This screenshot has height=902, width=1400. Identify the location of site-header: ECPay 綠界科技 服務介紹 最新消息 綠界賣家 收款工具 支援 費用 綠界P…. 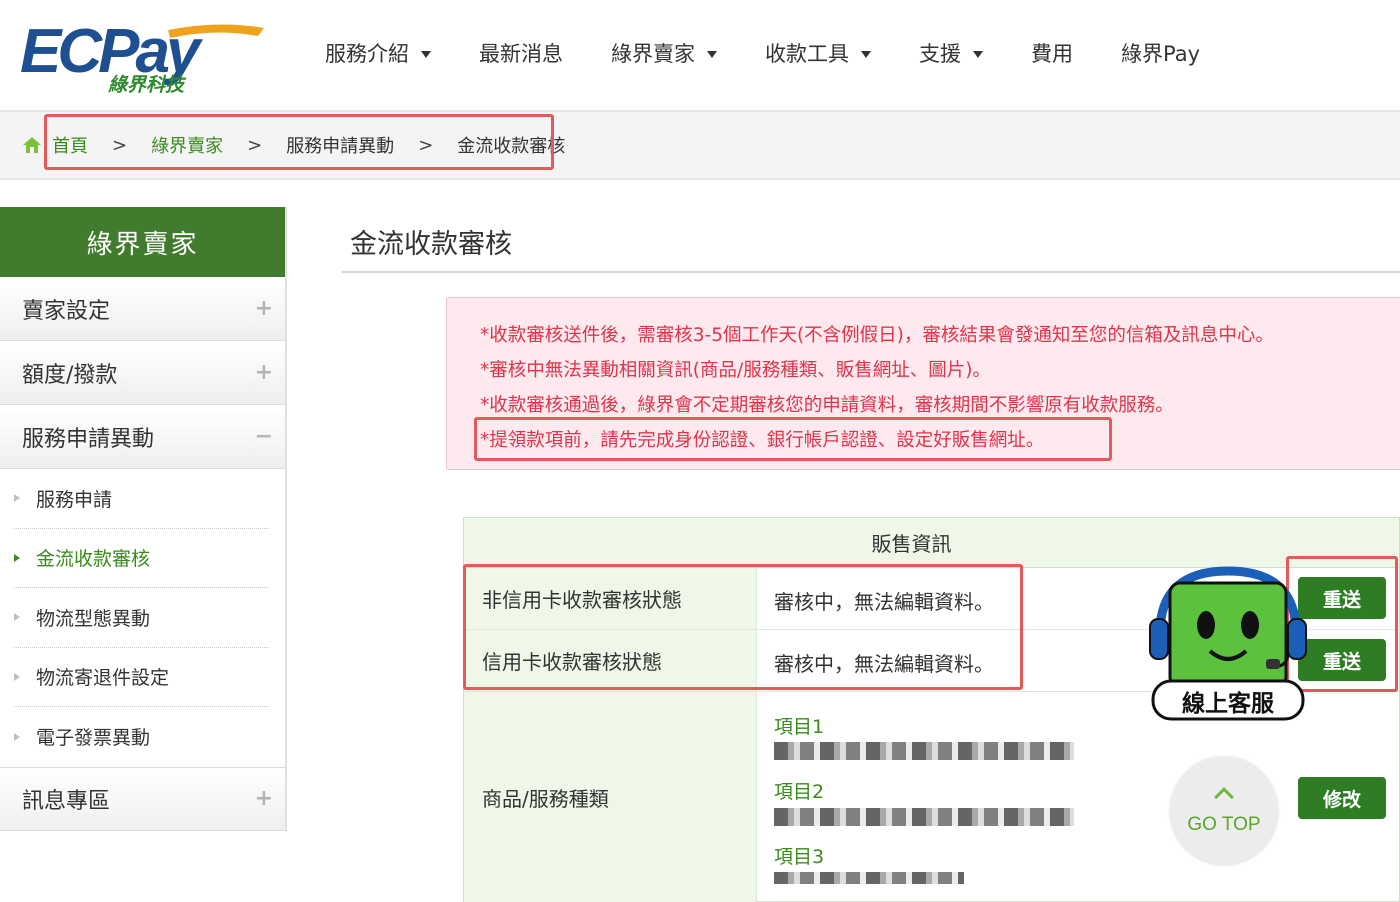
(700, 56).